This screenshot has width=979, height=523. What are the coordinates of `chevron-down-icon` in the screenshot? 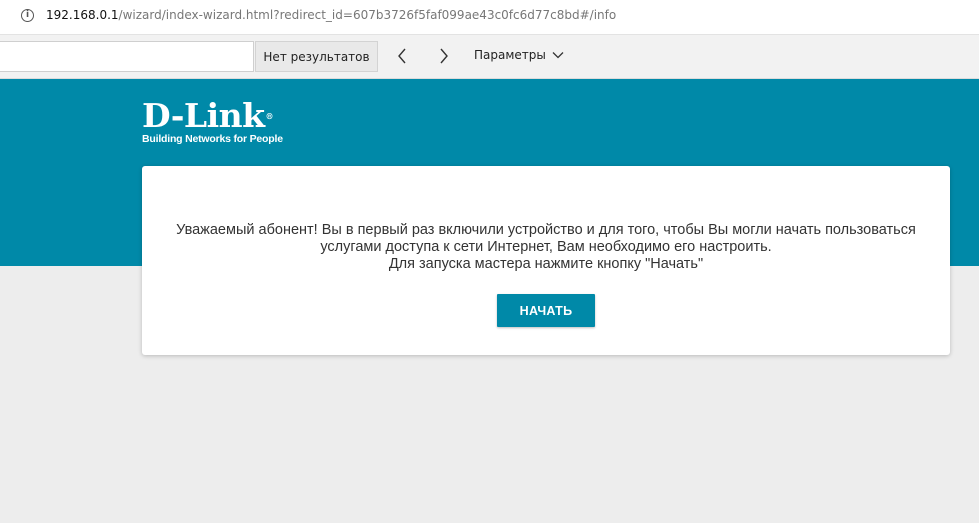 It's located at (558, 55).